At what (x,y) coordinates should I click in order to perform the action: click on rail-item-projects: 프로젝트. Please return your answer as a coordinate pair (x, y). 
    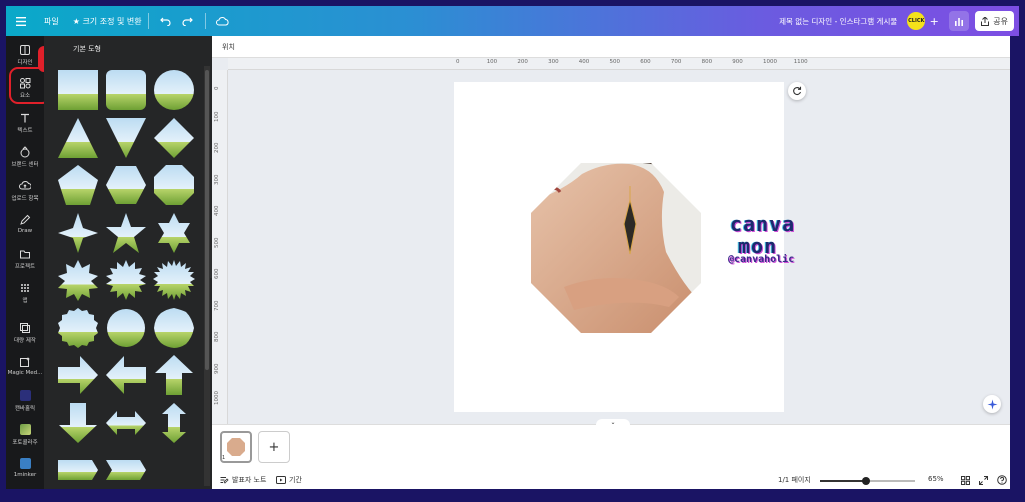
    Looking at the image, I should click on (25, 259).